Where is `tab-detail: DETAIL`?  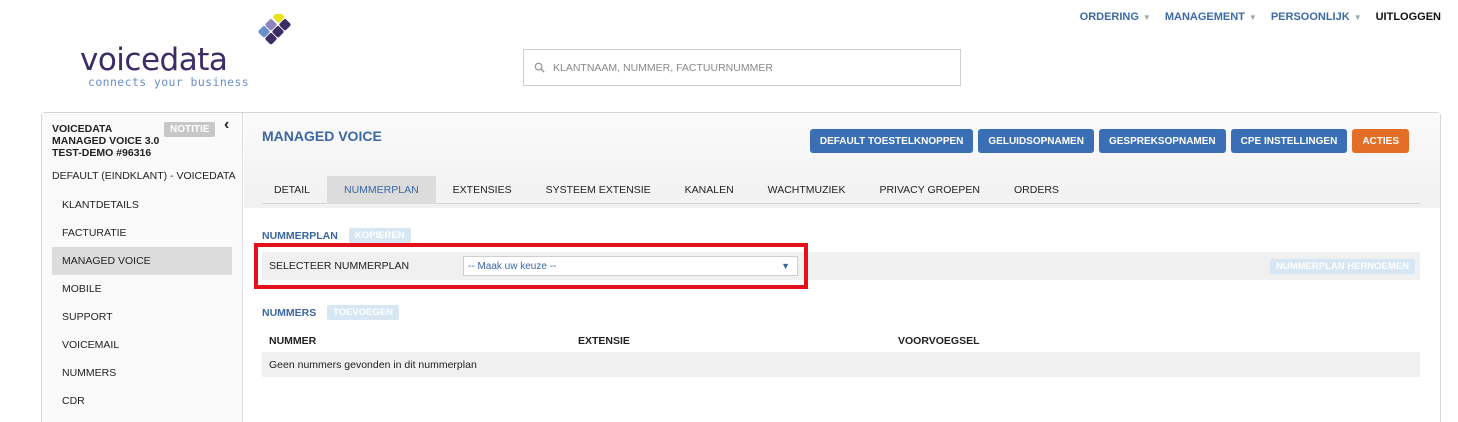
tab-detail: DETAIL is located at coordinates (294, 190).